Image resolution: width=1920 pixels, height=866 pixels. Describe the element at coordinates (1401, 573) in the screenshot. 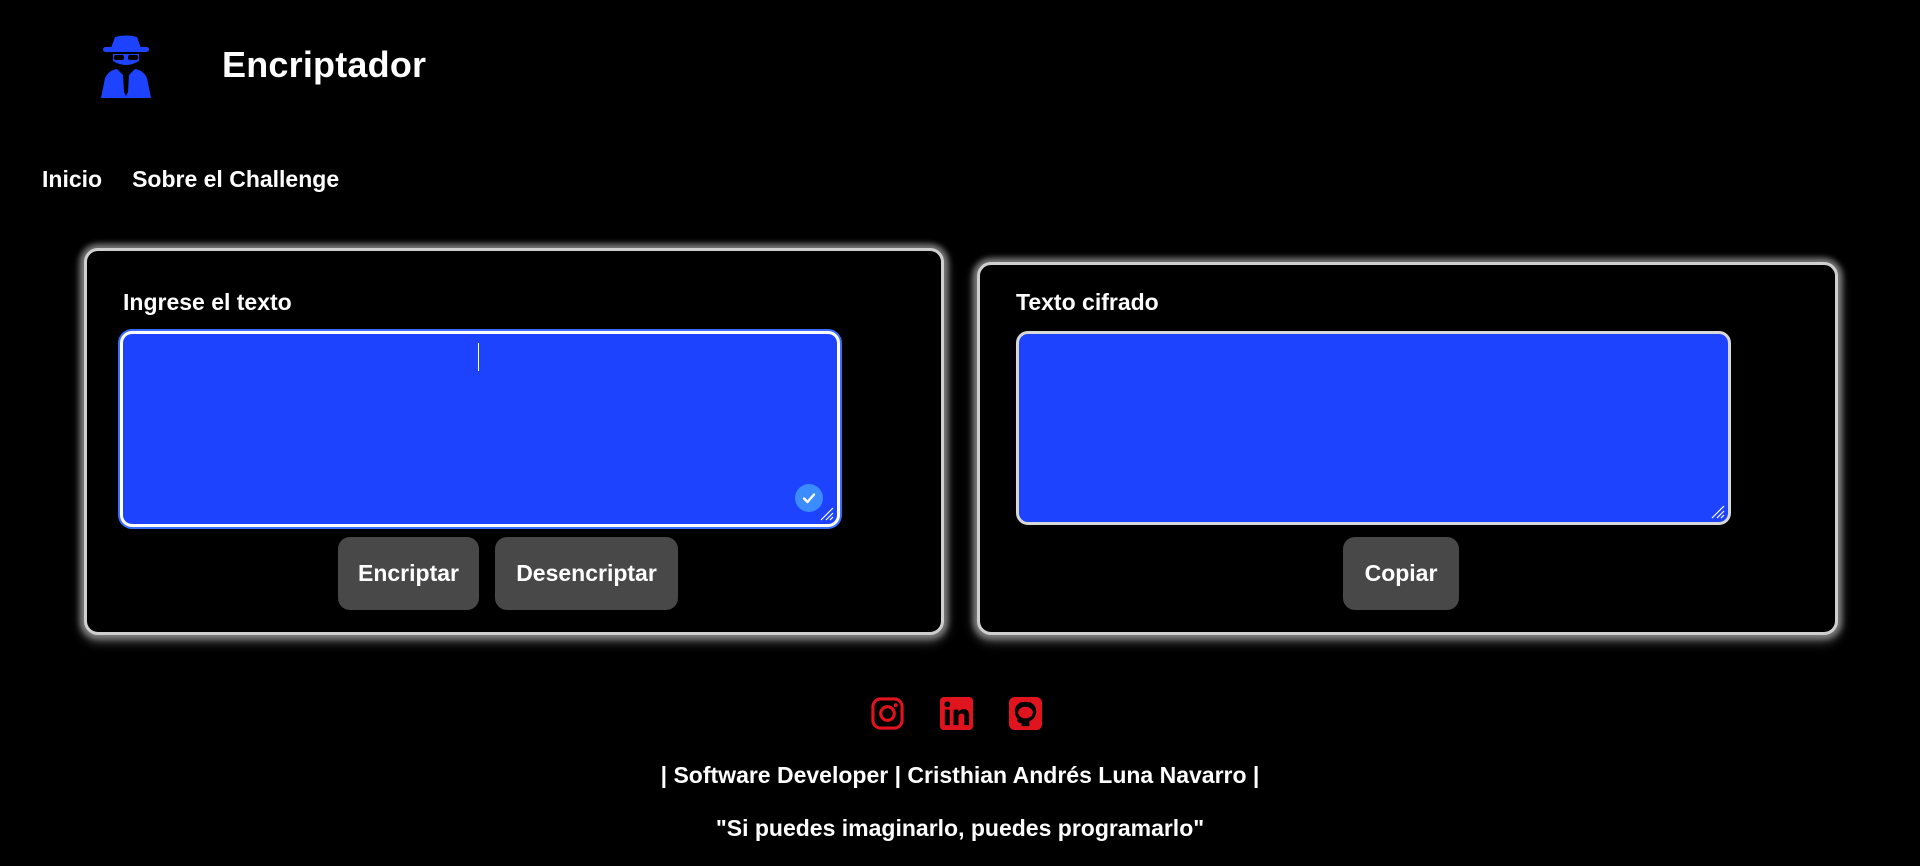

I see `copy-button: Copiar` at that location.